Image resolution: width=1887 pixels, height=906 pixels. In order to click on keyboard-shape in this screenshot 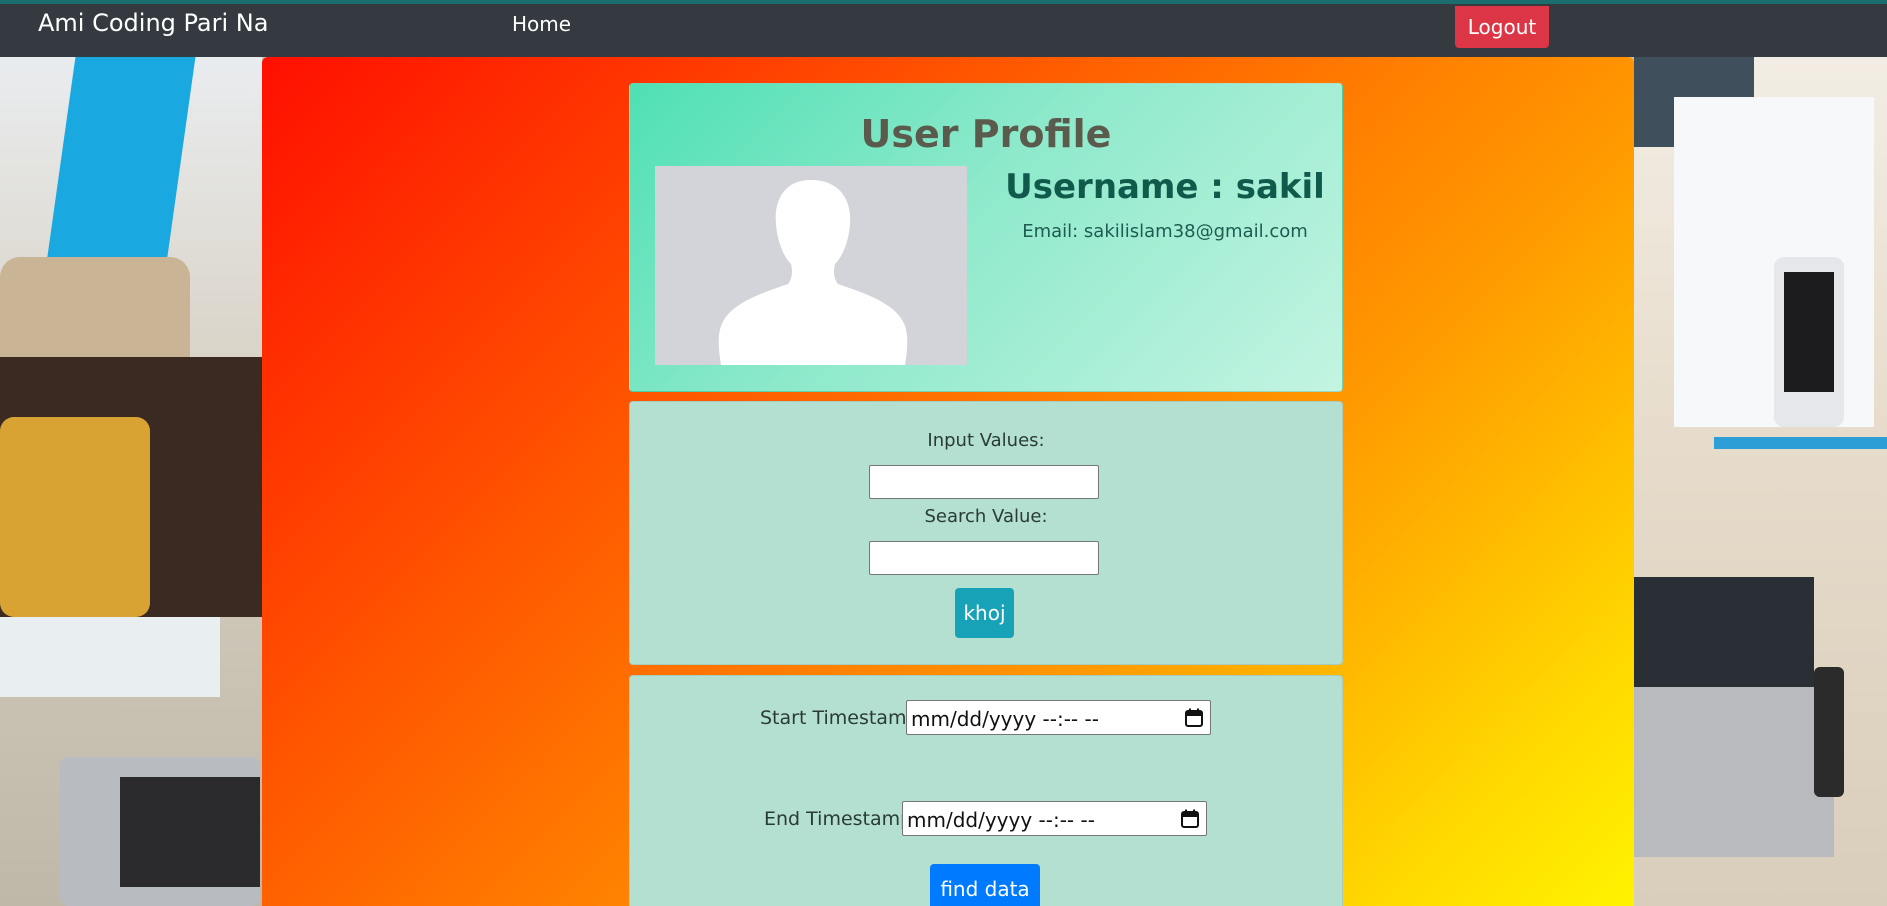, I will do `click(190, 832)`.